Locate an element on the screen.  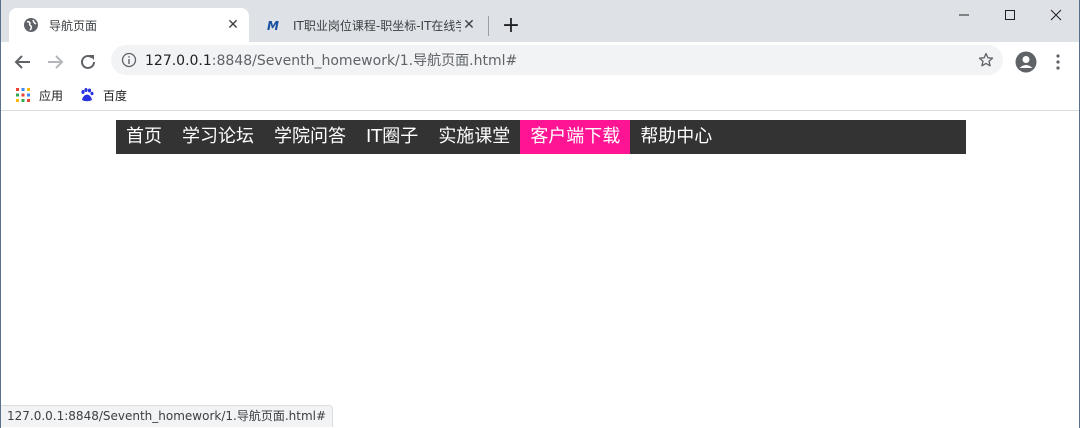
bookmark-baidu: 百度 is located at coordinates (103, 95).